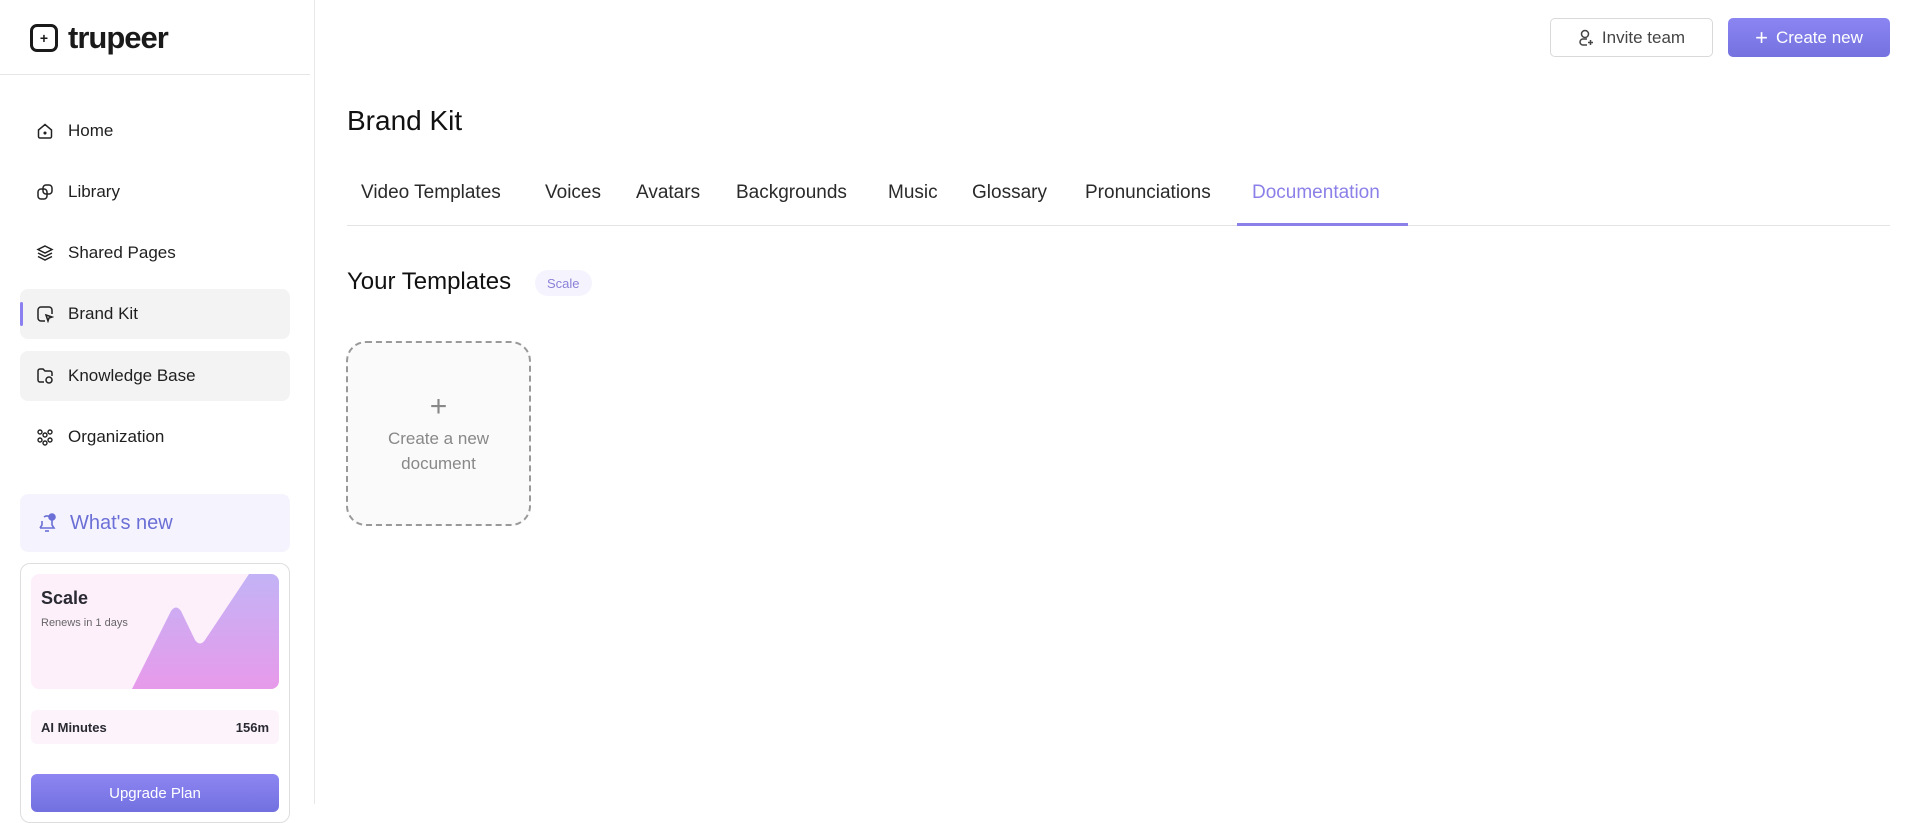 The width and height of the screenshot is (1920, 823). I want to click on user-plus-icon, so click(1586, 37).